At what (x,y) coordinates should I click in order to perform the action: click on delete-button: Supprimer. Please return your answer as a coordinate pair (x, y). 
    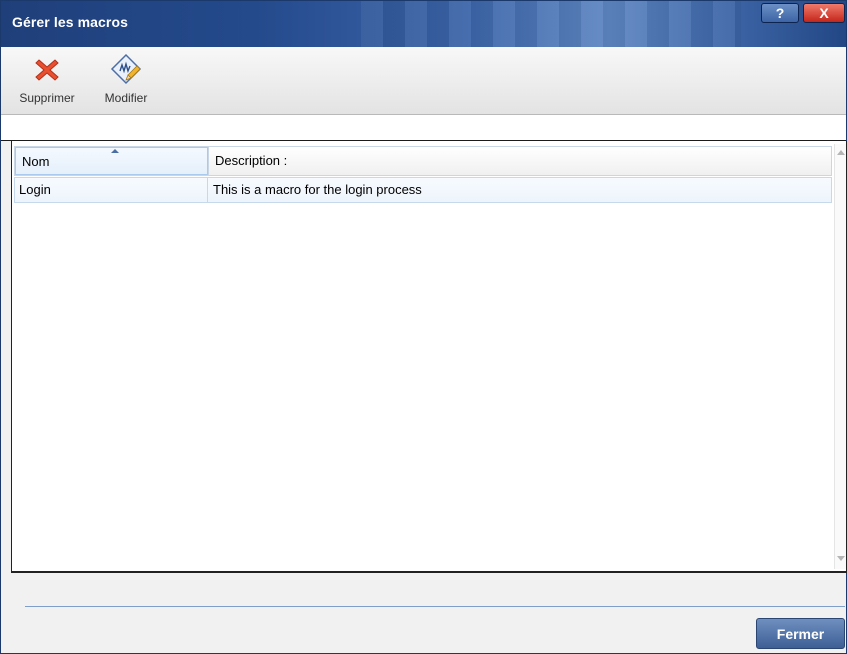
    Looking at the image, I should click on (47, 79).